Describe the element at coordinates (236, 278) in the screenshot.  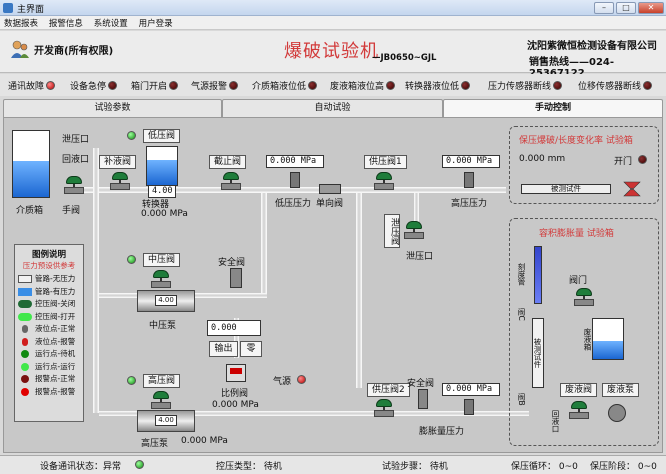
I see `safety-valve-icon` at that location.